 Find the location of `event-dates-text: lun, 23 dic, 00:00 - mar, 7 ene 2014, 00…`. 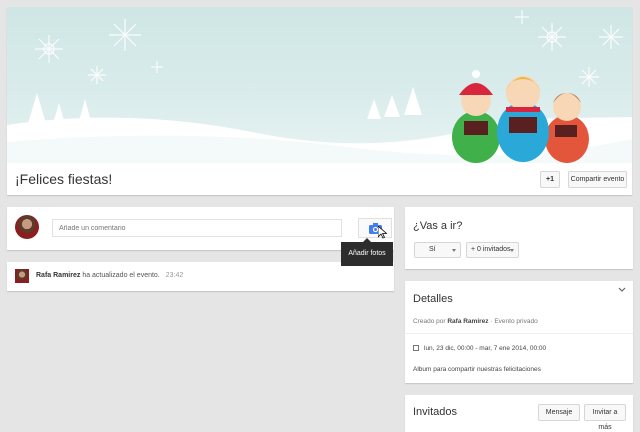

event-dates-text: lun, 23 dic, 00:00 - mar, 7 ene 2014, 00… is located at coordinates (485, 348).